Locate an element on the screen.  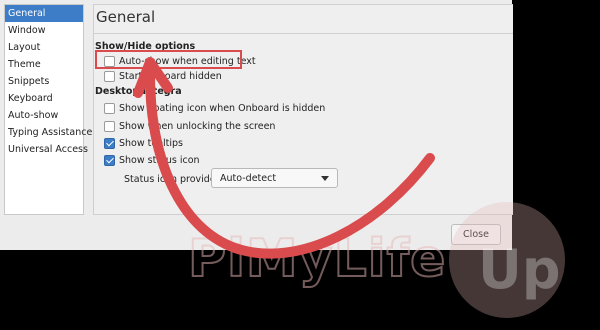
auto-show-label: Auto-show when editing text is located at coordinates (187, 61).